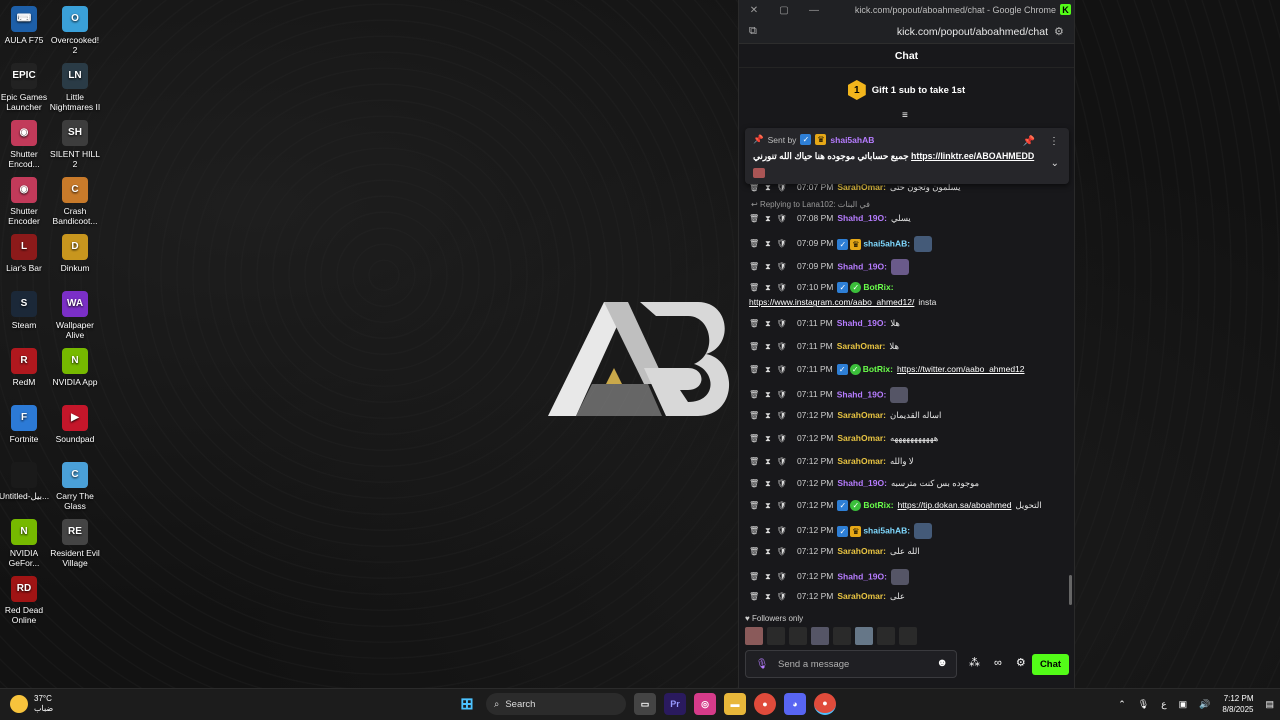 Image resolution: width=1280 pixels, height=720 pixels. I want to click on pin-collapse-icon: ≡, so click(905, 115).